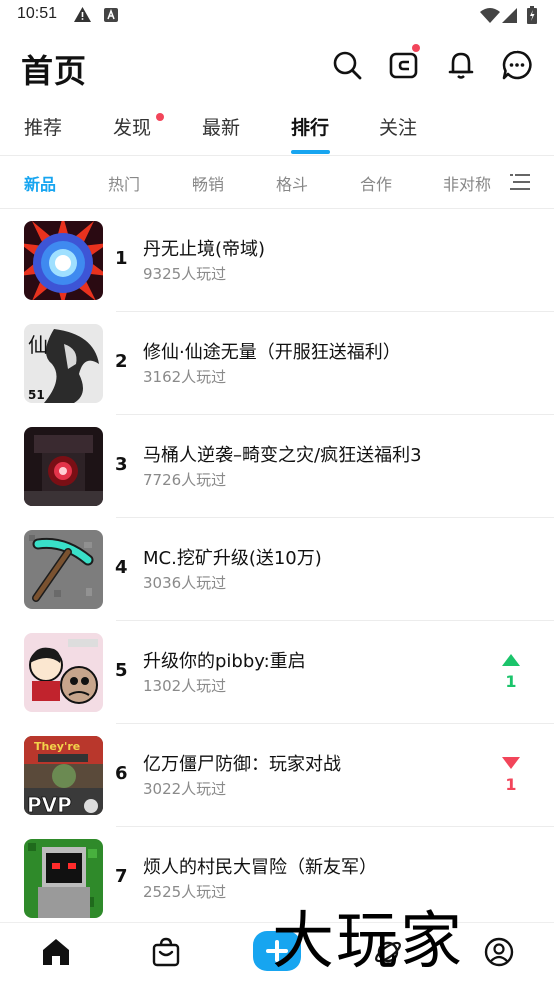 The width and height of the screenshot is (554, 985). What do you see at coordinates (49, 804) in the screenshot?
I see `svg-text: PVP` at bounding box center [49, 804].